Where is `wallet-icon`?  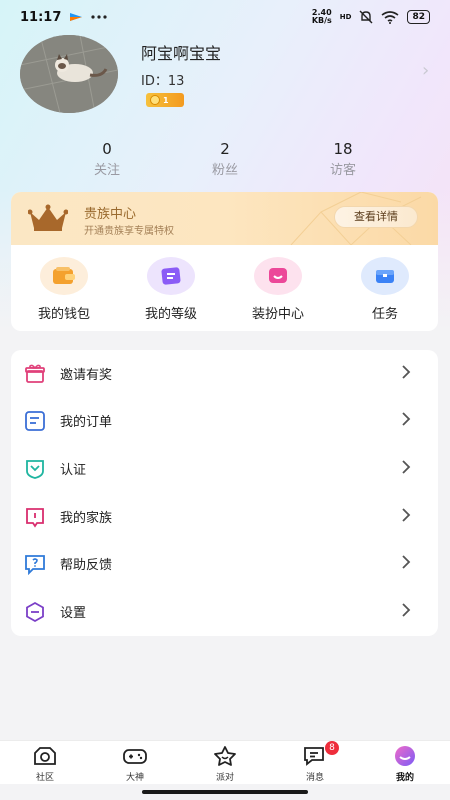 wallet-icon is located at coordinates (64, 276).